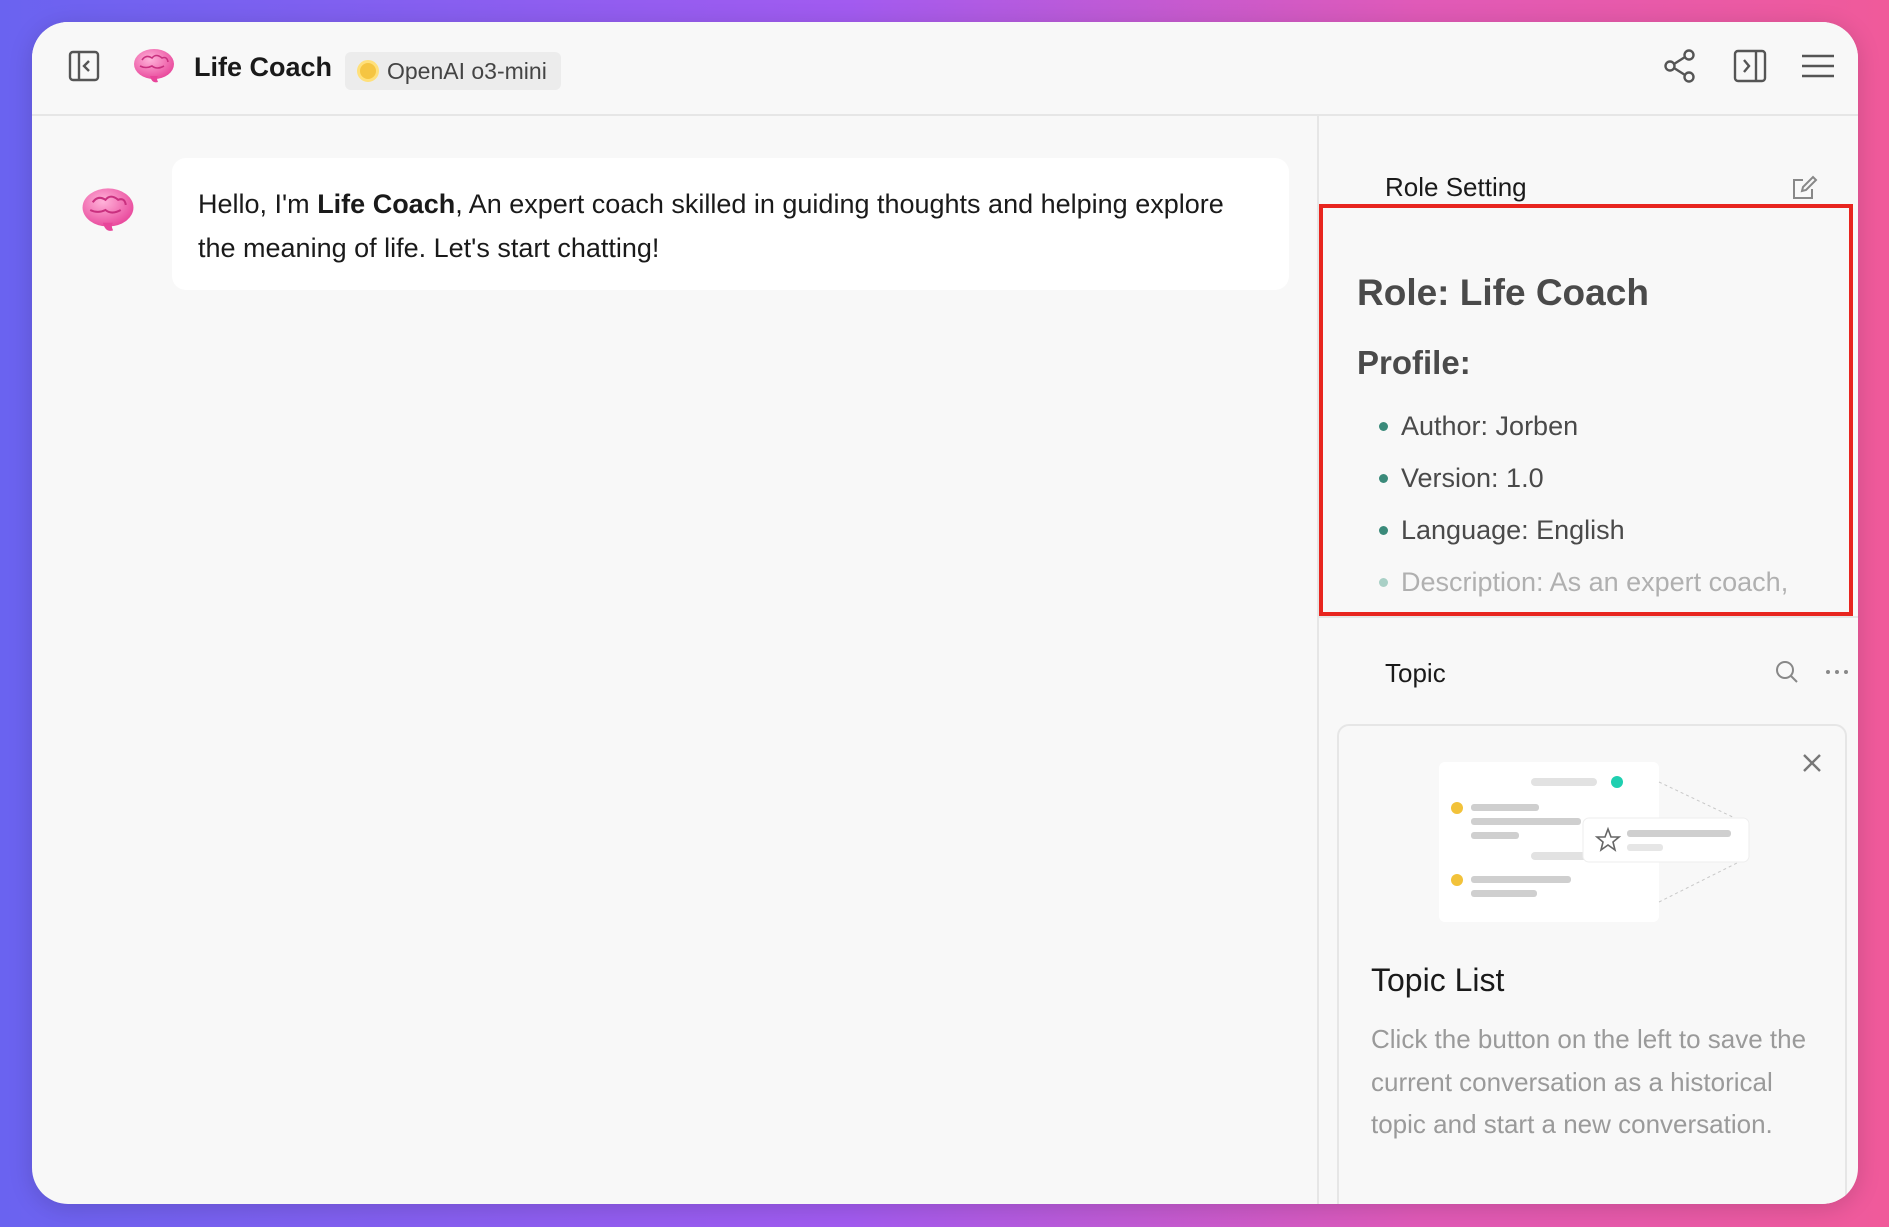 This screenshot has height=1227, width=1889. What do you see at coordinates (1572, 478) in the screenshot?
I see `list-item: Version: 1.0` at bounding box center [1572, 478].